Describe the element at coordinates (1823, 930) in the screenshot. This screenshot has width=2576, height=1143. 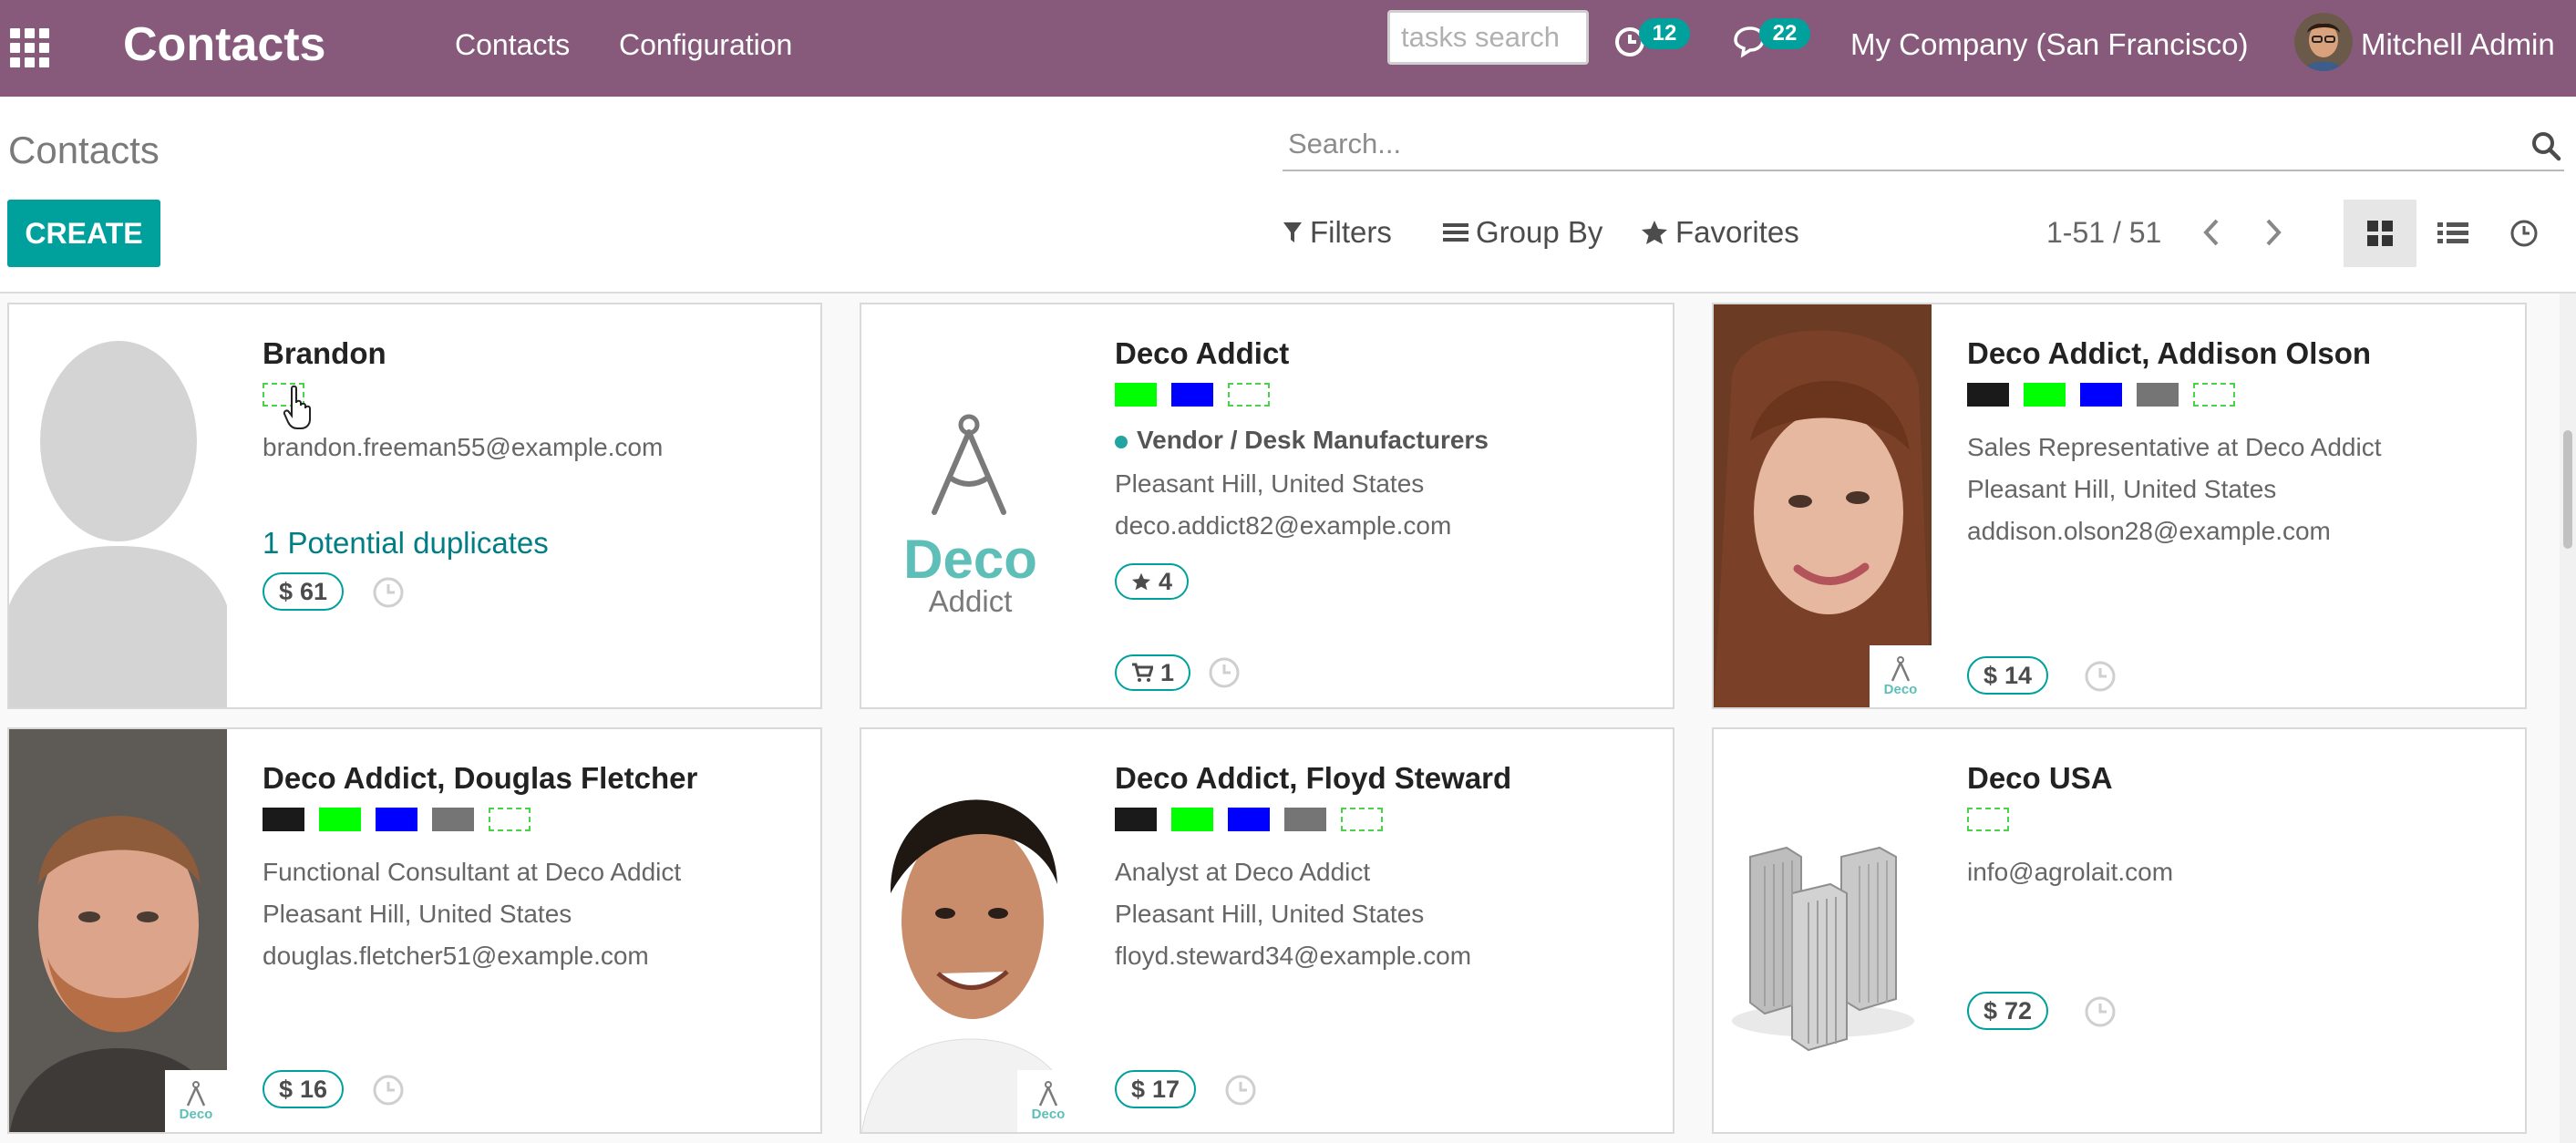
I see `company-buildings-image` at that location.